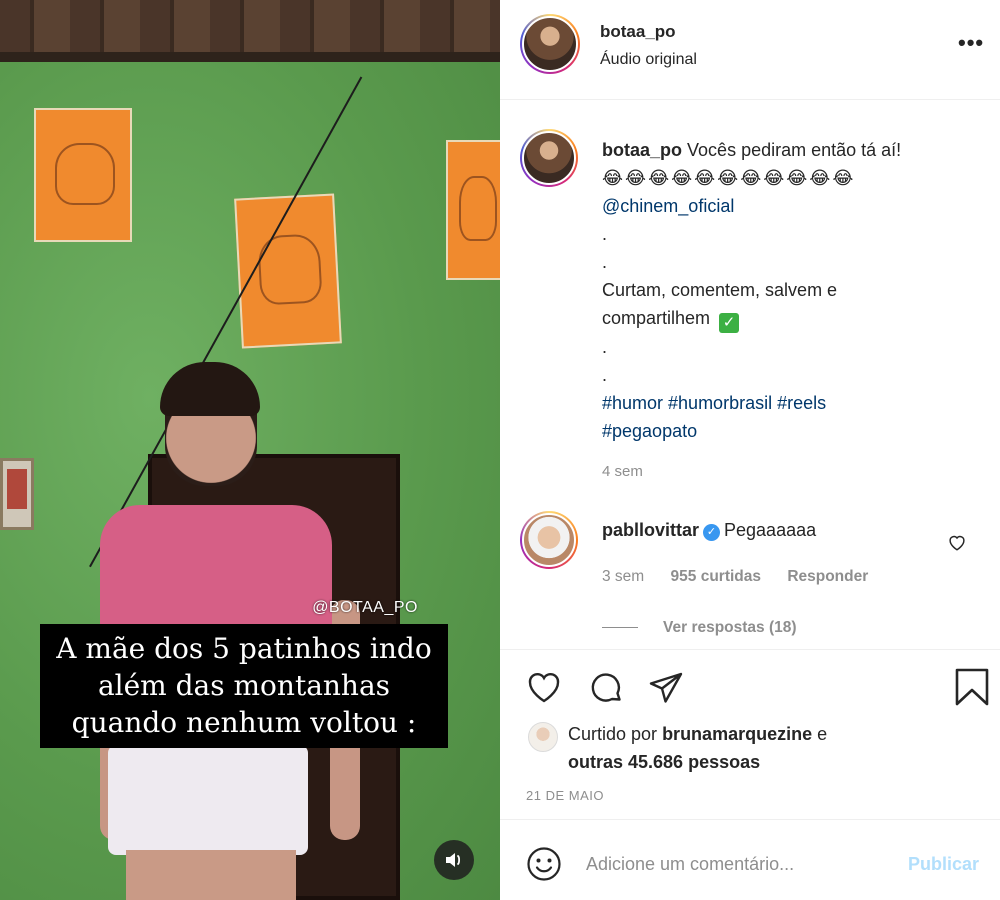  What do you see at coordinates (650, 530) in the screenshot?
I see `commenter-username: pabllovittar` at bounding box center [650, 530].